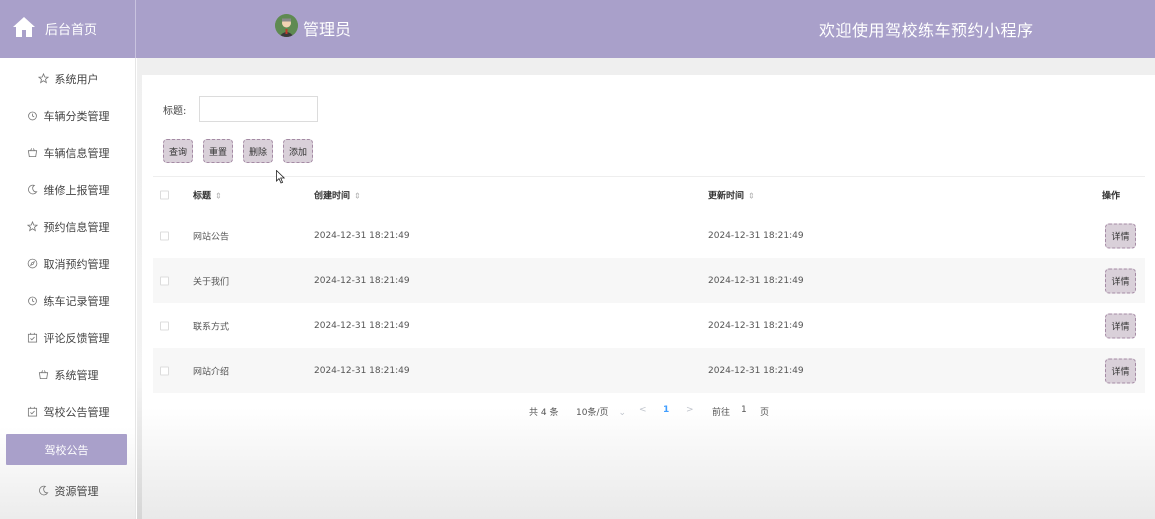 The image size is (1155, 519). I want to click on header-updated: 更新时间 ⇕, so click(731, 195).